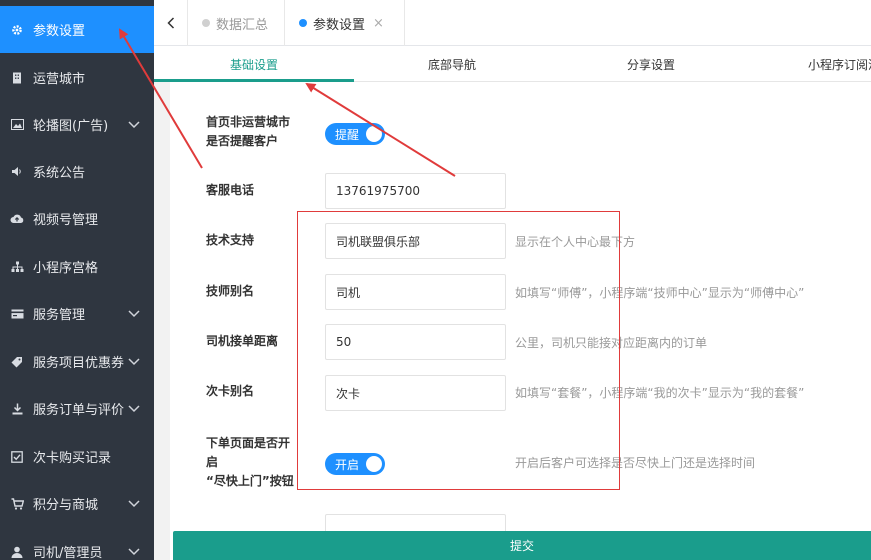 The width and height of the screenshot is (871, 560). I want to click on sidebar-item-cities: 运营城市, so click(77, 77).